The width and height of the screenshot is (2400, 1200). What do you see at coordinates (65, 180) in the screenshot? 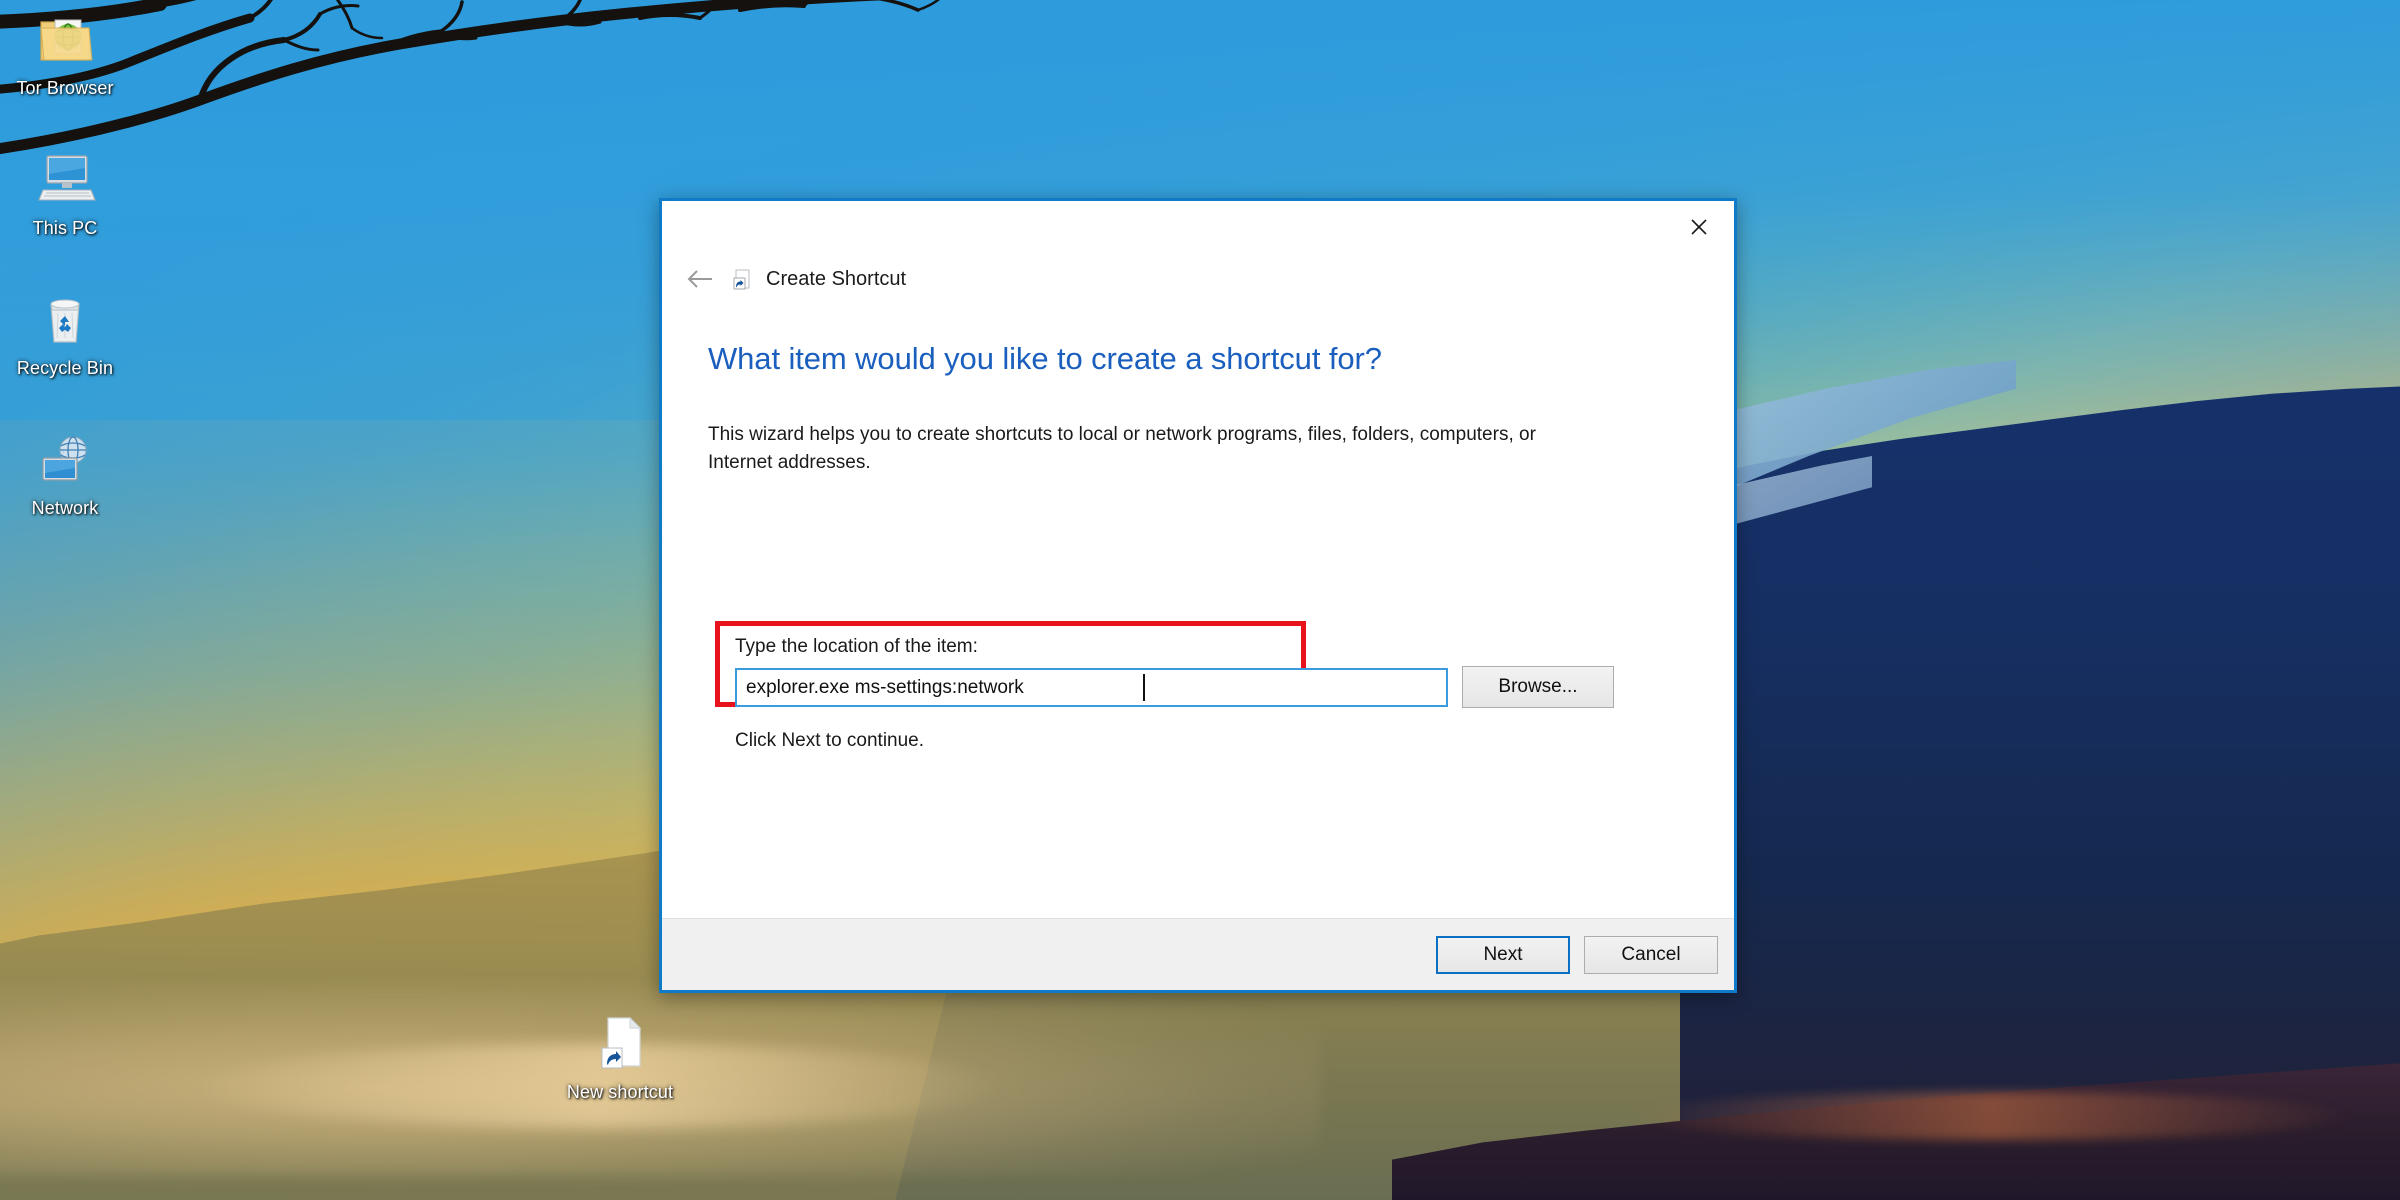
I see `computer-icon` at bounding box center [65, 180].